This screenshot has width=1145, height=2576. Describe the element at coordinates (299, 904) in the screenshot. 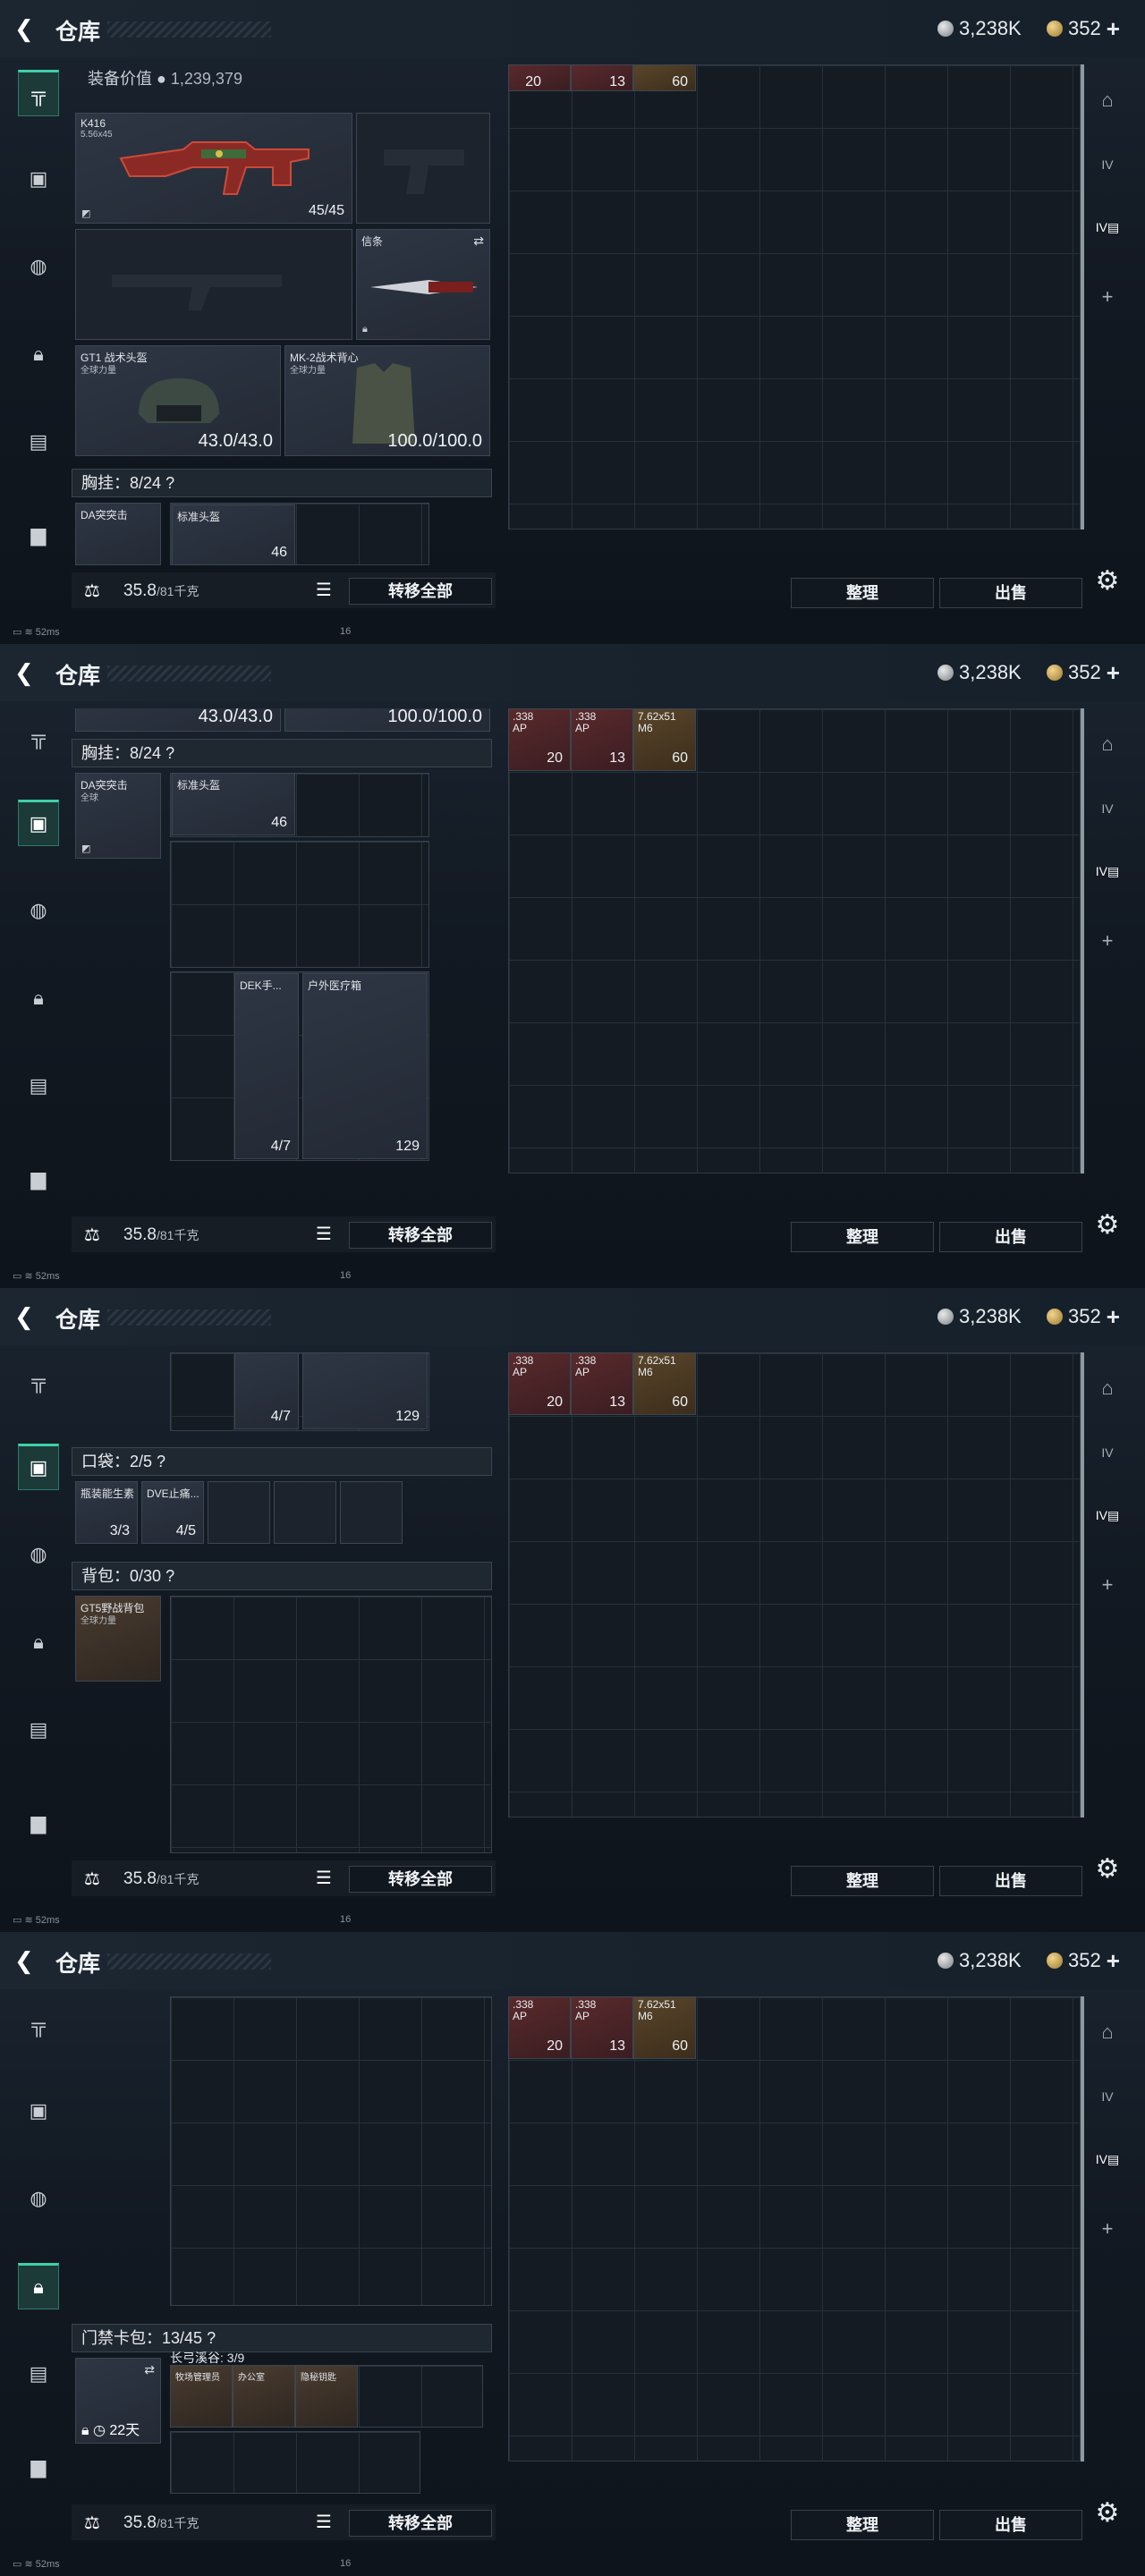

I see `chest-rig-grid-mid` at that location.